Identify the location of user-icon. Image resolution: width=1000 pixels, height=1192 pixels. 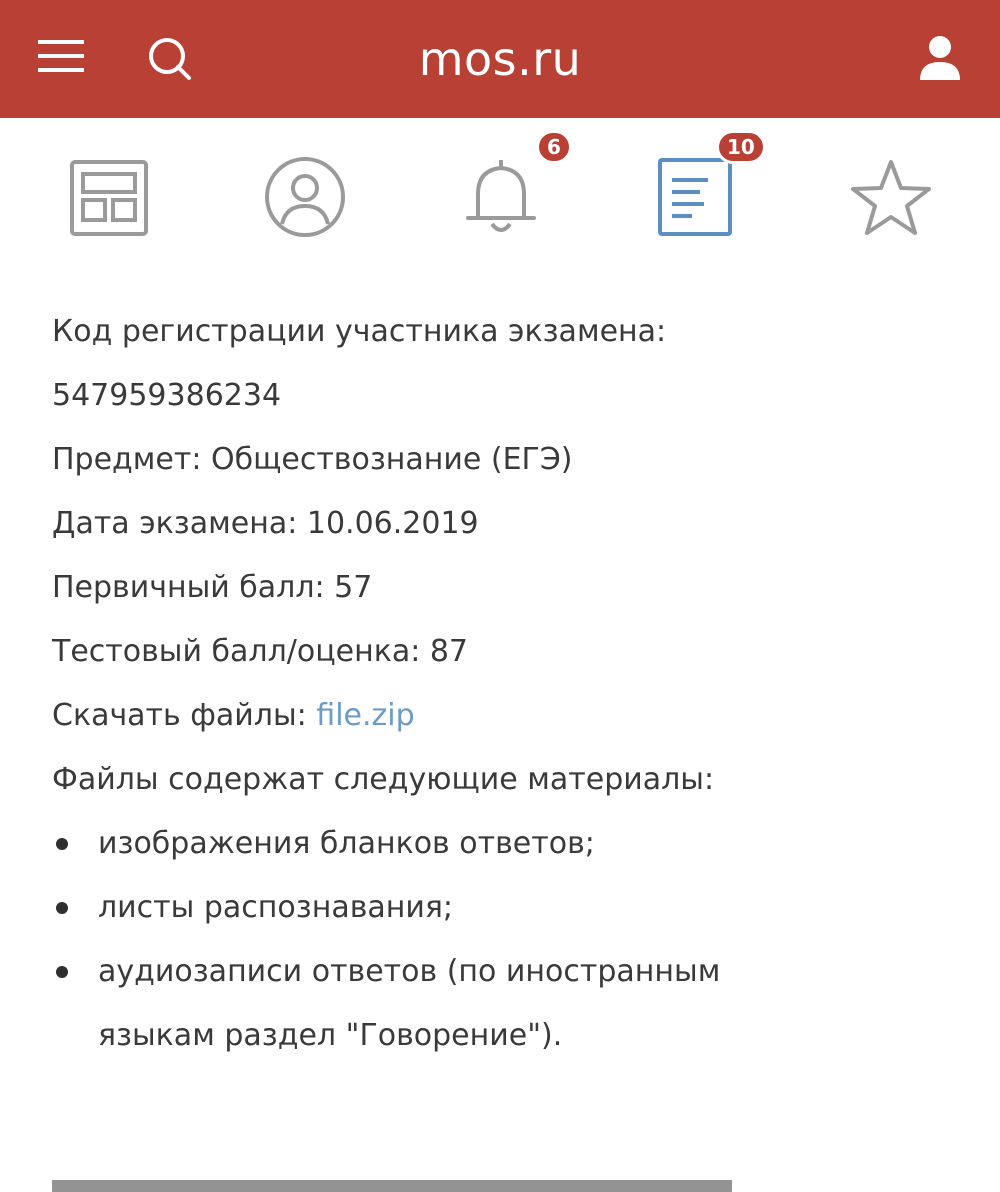
(940, 57).